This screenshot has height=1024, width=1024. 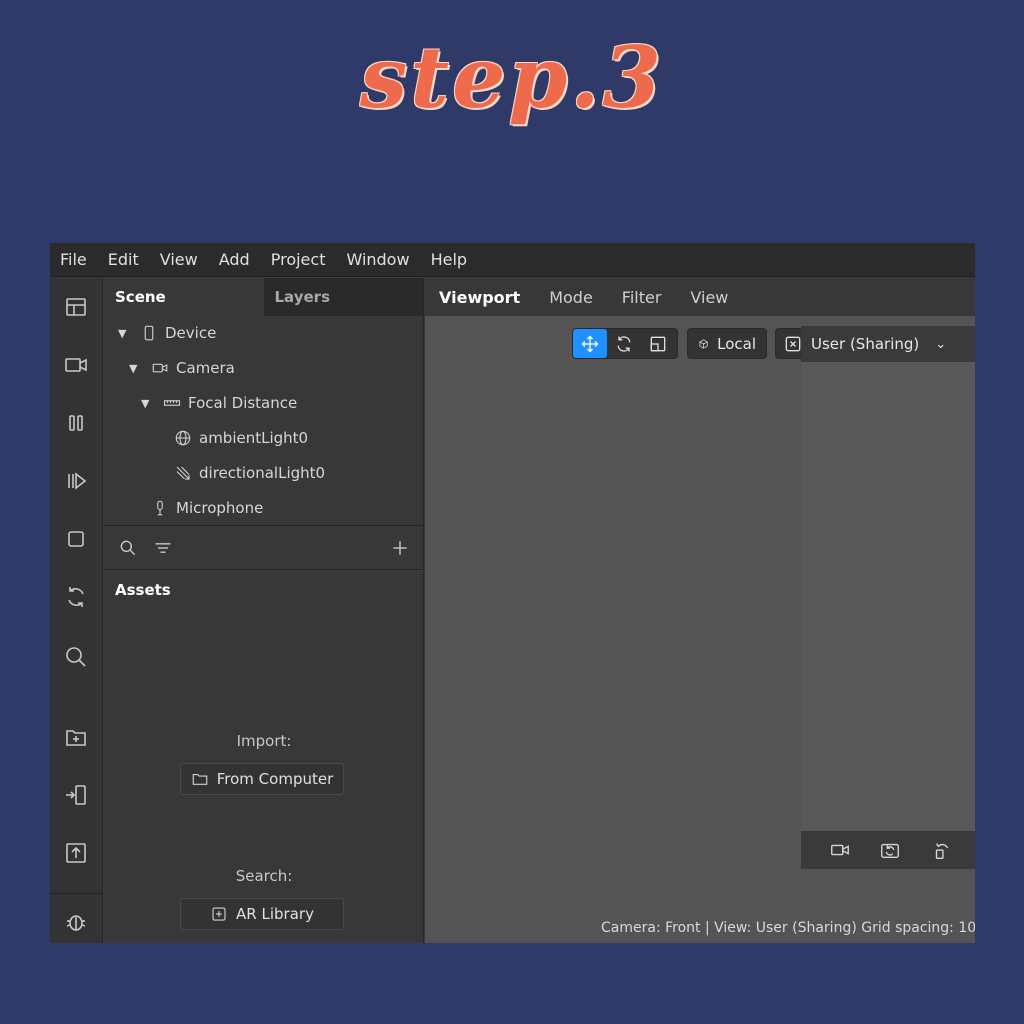 I want to click on chevron-down-icon: ⌄, so click(x=941, y=344).